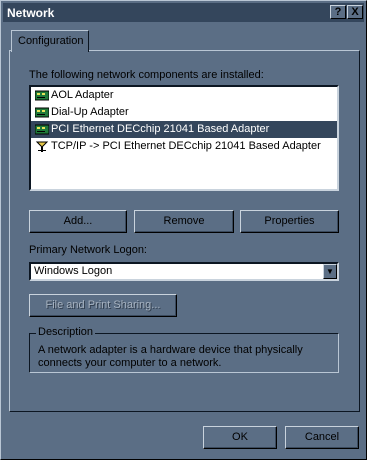 The width and height of the screenshot is (367, 460). Describe the element at coordinates (31, 13) in the screenshot. I see `window-title: Network` at that location.